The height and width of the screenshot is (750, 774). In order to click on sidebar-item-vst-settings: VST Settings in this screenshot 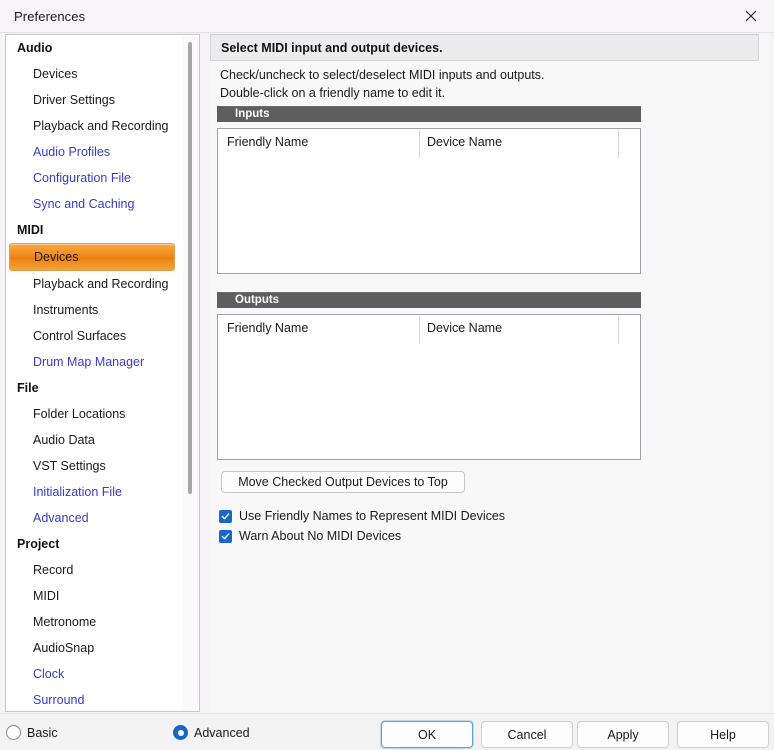, I will do `click(95, 466)`.